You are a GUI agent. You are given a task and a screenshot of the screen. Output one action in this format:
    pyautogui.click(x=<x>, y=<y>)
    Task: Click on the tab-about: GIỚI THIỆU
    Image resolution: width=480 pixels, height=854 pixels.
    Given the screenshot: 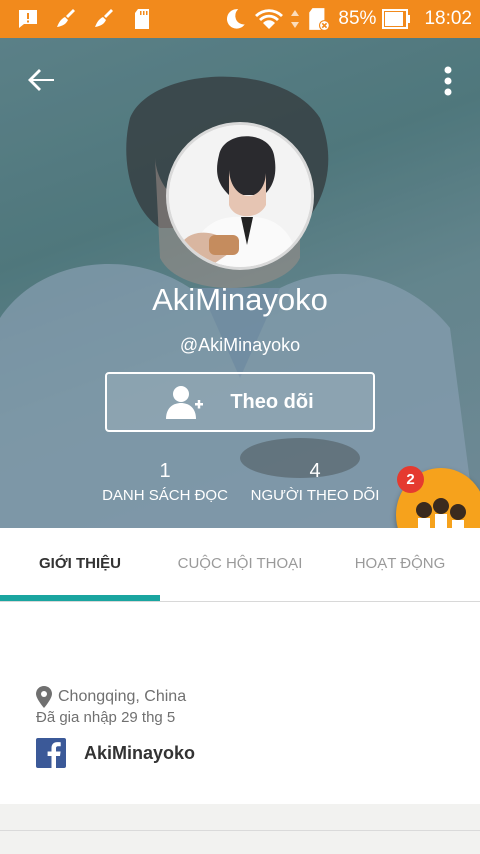 What is the action you would take?
    pyautogui.click(x=80, y=565)
    